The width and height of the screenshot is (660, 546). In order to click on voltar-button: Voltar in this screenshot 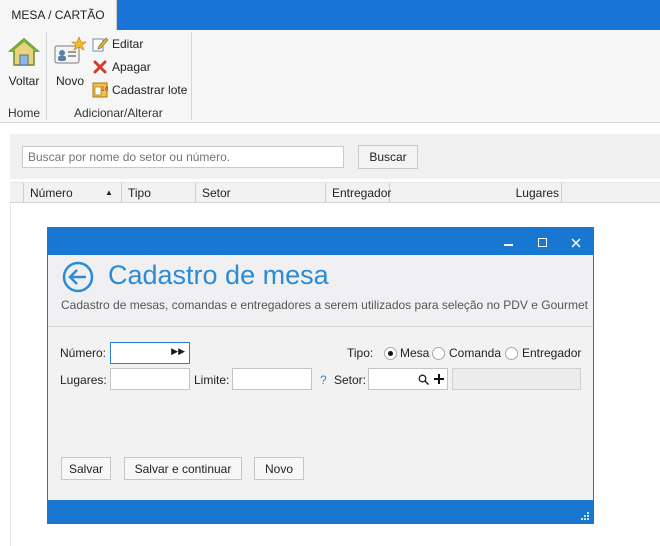, I will do `click(24, 65)`.